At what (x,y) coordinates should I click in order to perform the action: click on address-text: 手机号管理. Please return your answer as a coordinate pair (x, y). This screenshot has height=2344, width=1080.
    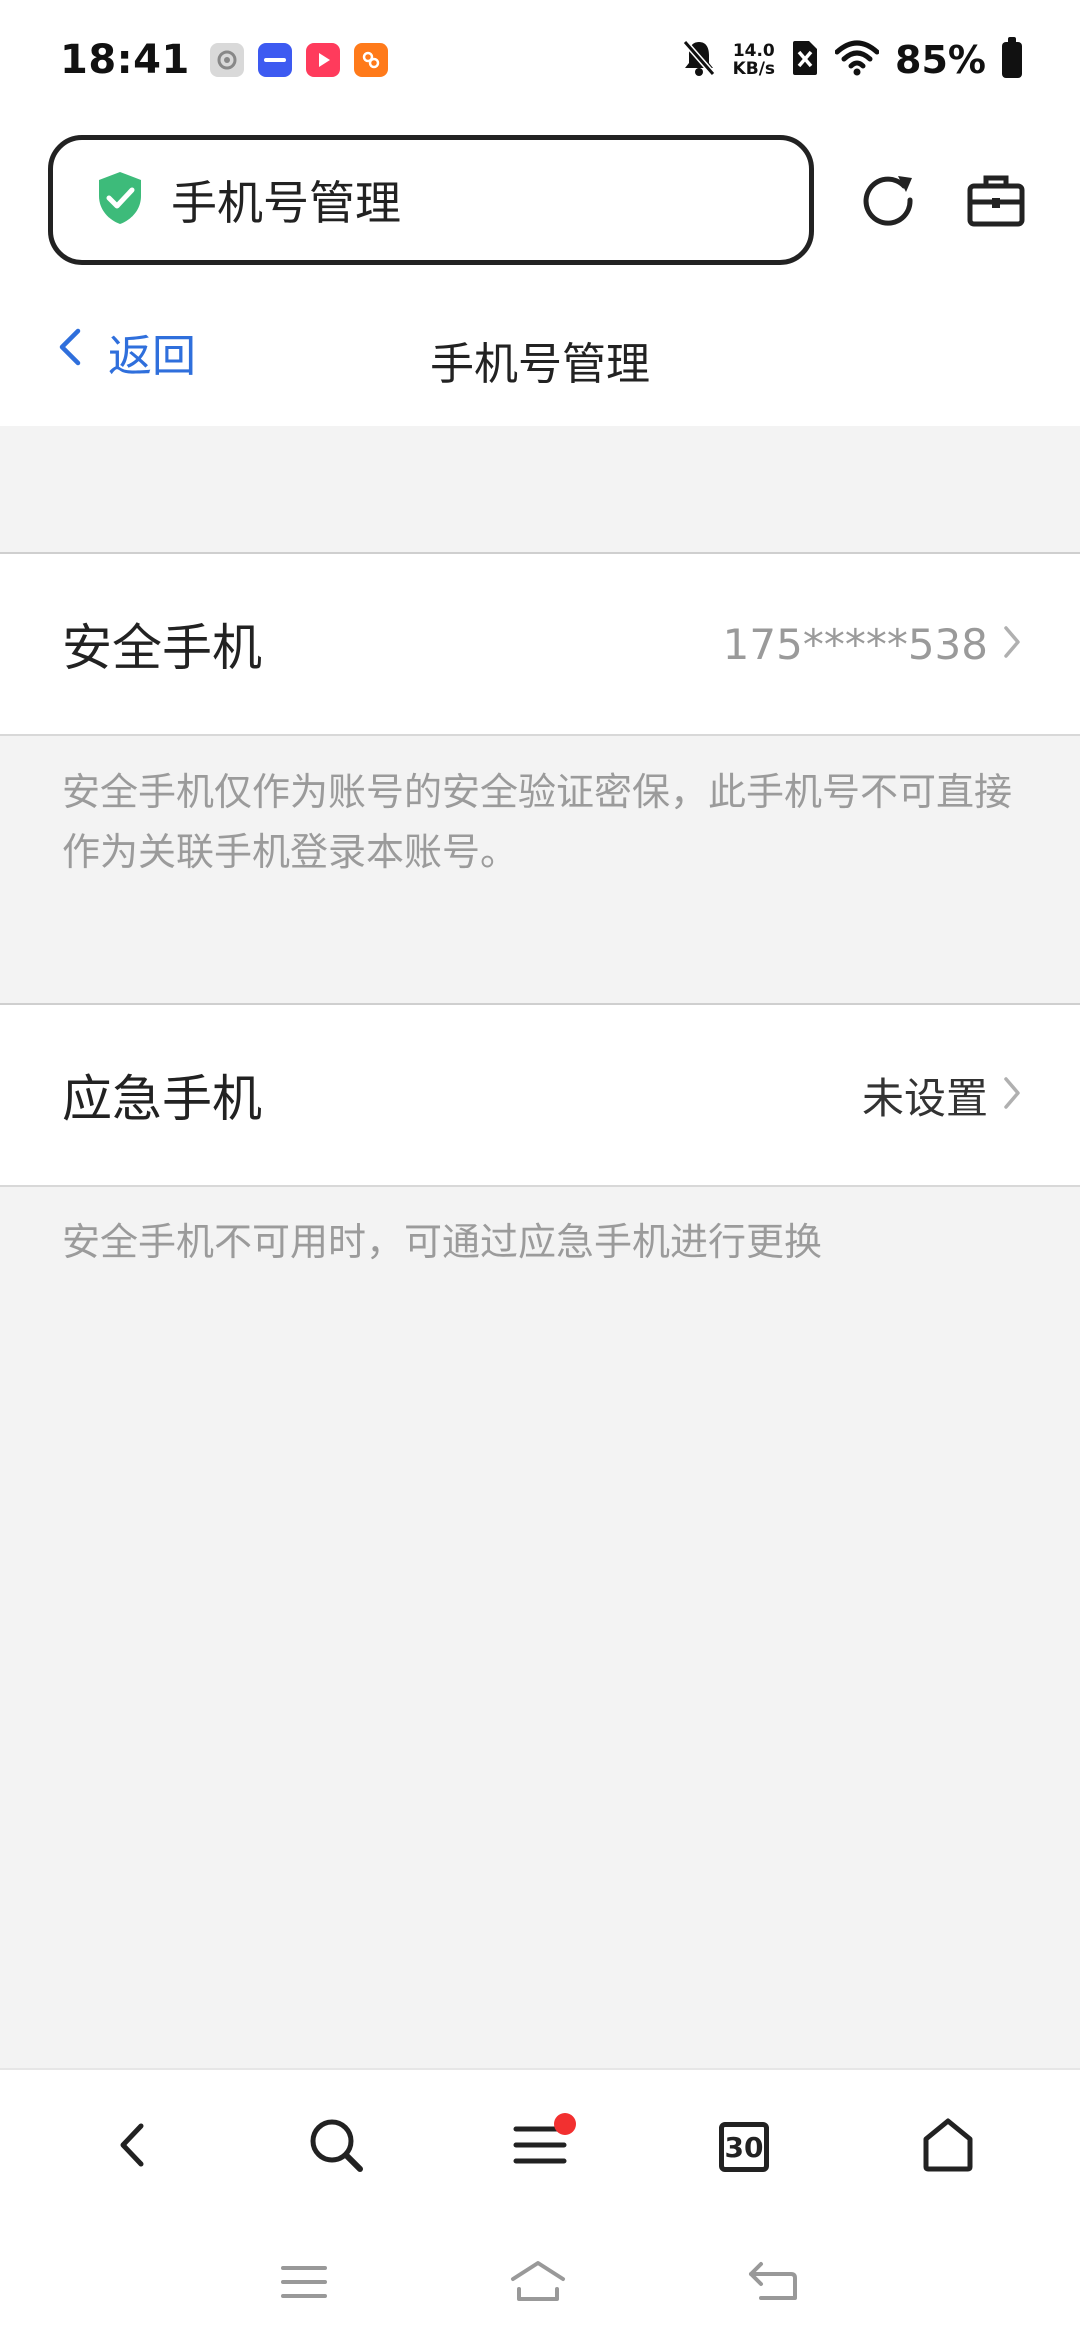
    Looking at the image, I should click on (286, 203).